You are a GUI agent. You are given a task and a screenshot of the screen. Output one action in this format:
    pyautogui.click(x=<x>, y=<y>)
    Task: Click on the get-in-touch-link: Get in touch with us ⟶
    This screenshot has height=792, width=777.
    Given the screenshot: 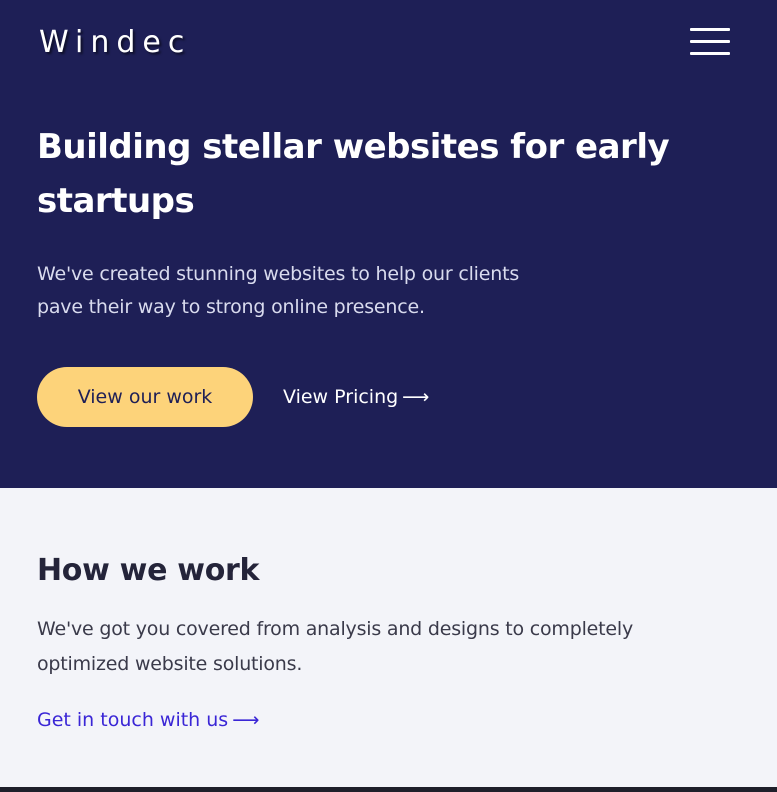 What is the action you would take?
    pyautogui.click(x=148, y=720)
    